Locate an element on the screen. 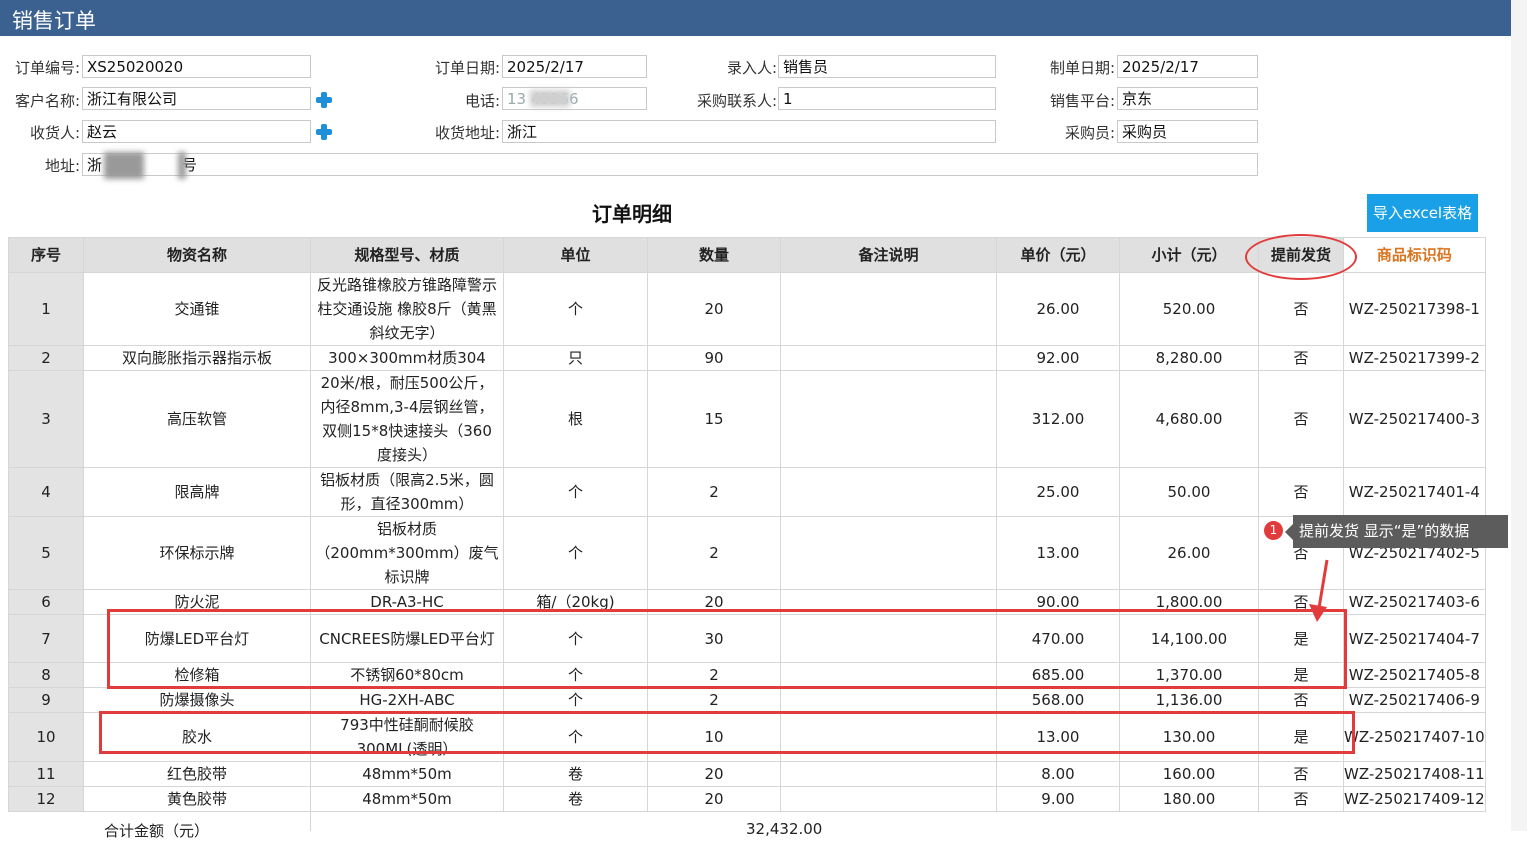  annotation-tooltip: 提前发货 显示“是”的数据 is located at coordinates (1396, 531).